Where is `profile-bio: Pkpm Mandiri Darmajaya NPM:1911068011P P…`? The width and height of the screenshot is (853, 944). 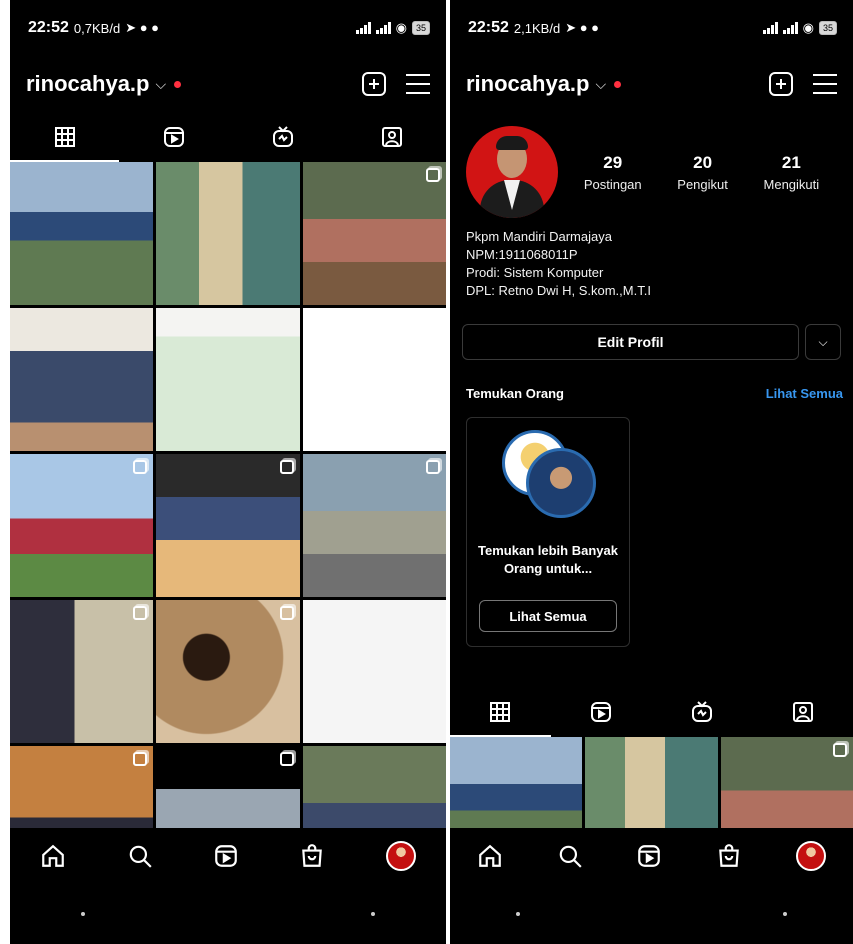 profile-bio: Pkpm Mandiri Darmajaya NPM:1911068011P P… is located at coordinates (651, 261).